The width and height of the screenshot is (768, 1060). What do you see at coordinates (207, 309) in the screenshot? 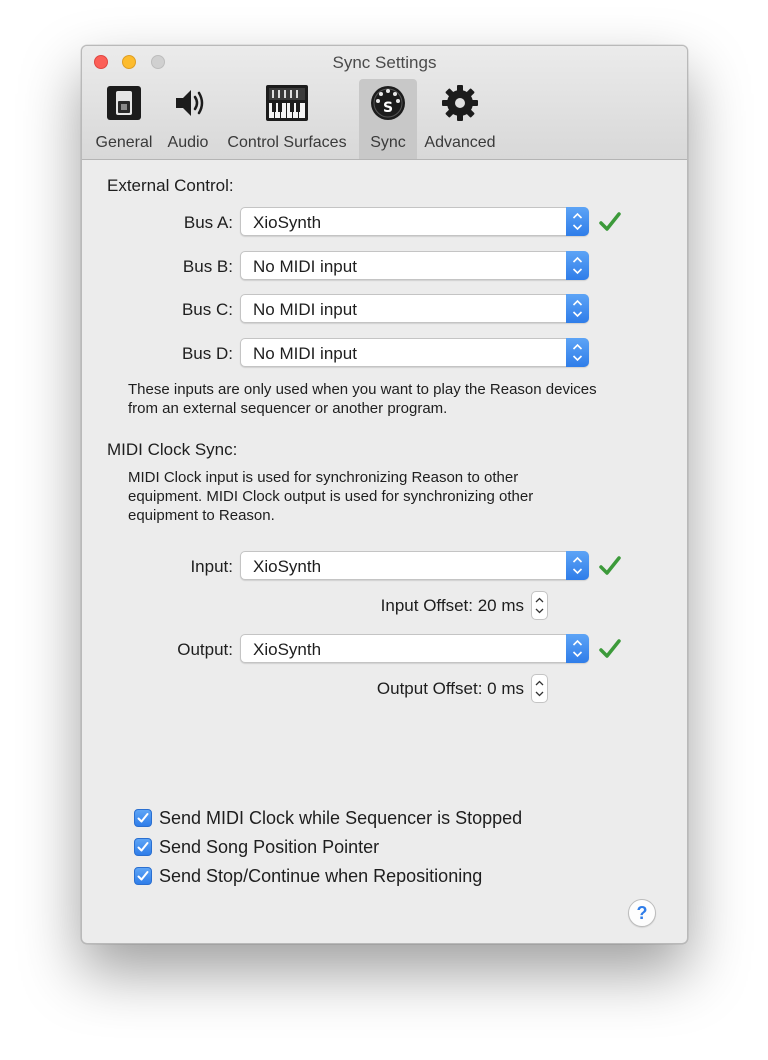
I see `bus-c-label: Bus C:` at bounding box center [207, 309].